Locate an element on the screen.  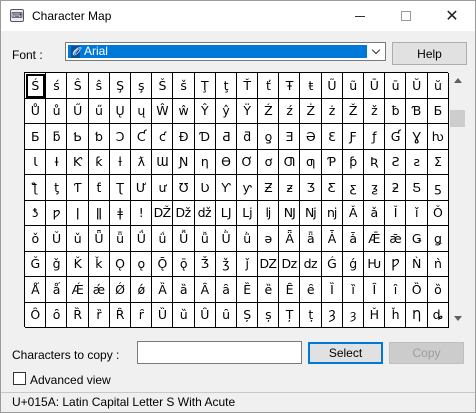
scroll-down-button is located at coordinates (457, 318).